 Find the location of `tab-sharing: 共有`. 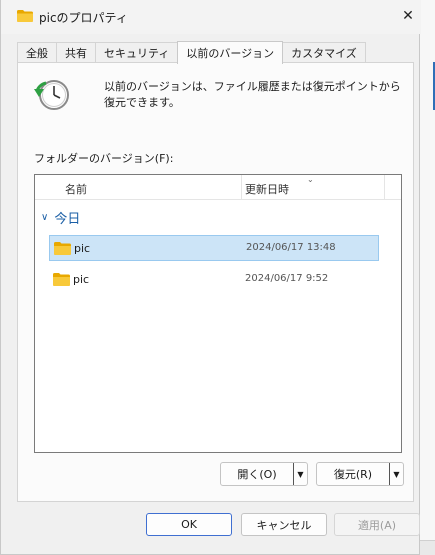

tab-sharing: 共有 is located at coordinates (76, 52).